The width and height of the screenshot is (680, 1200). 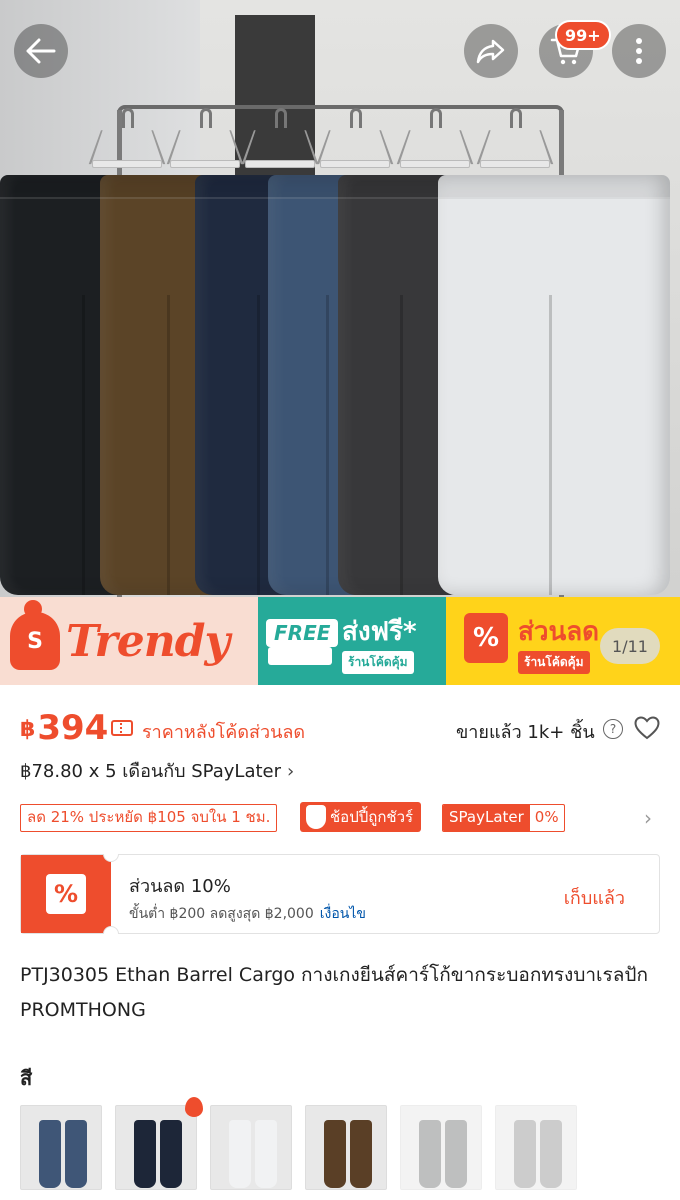 I want to click on share-button, so click(x=491, y=51).